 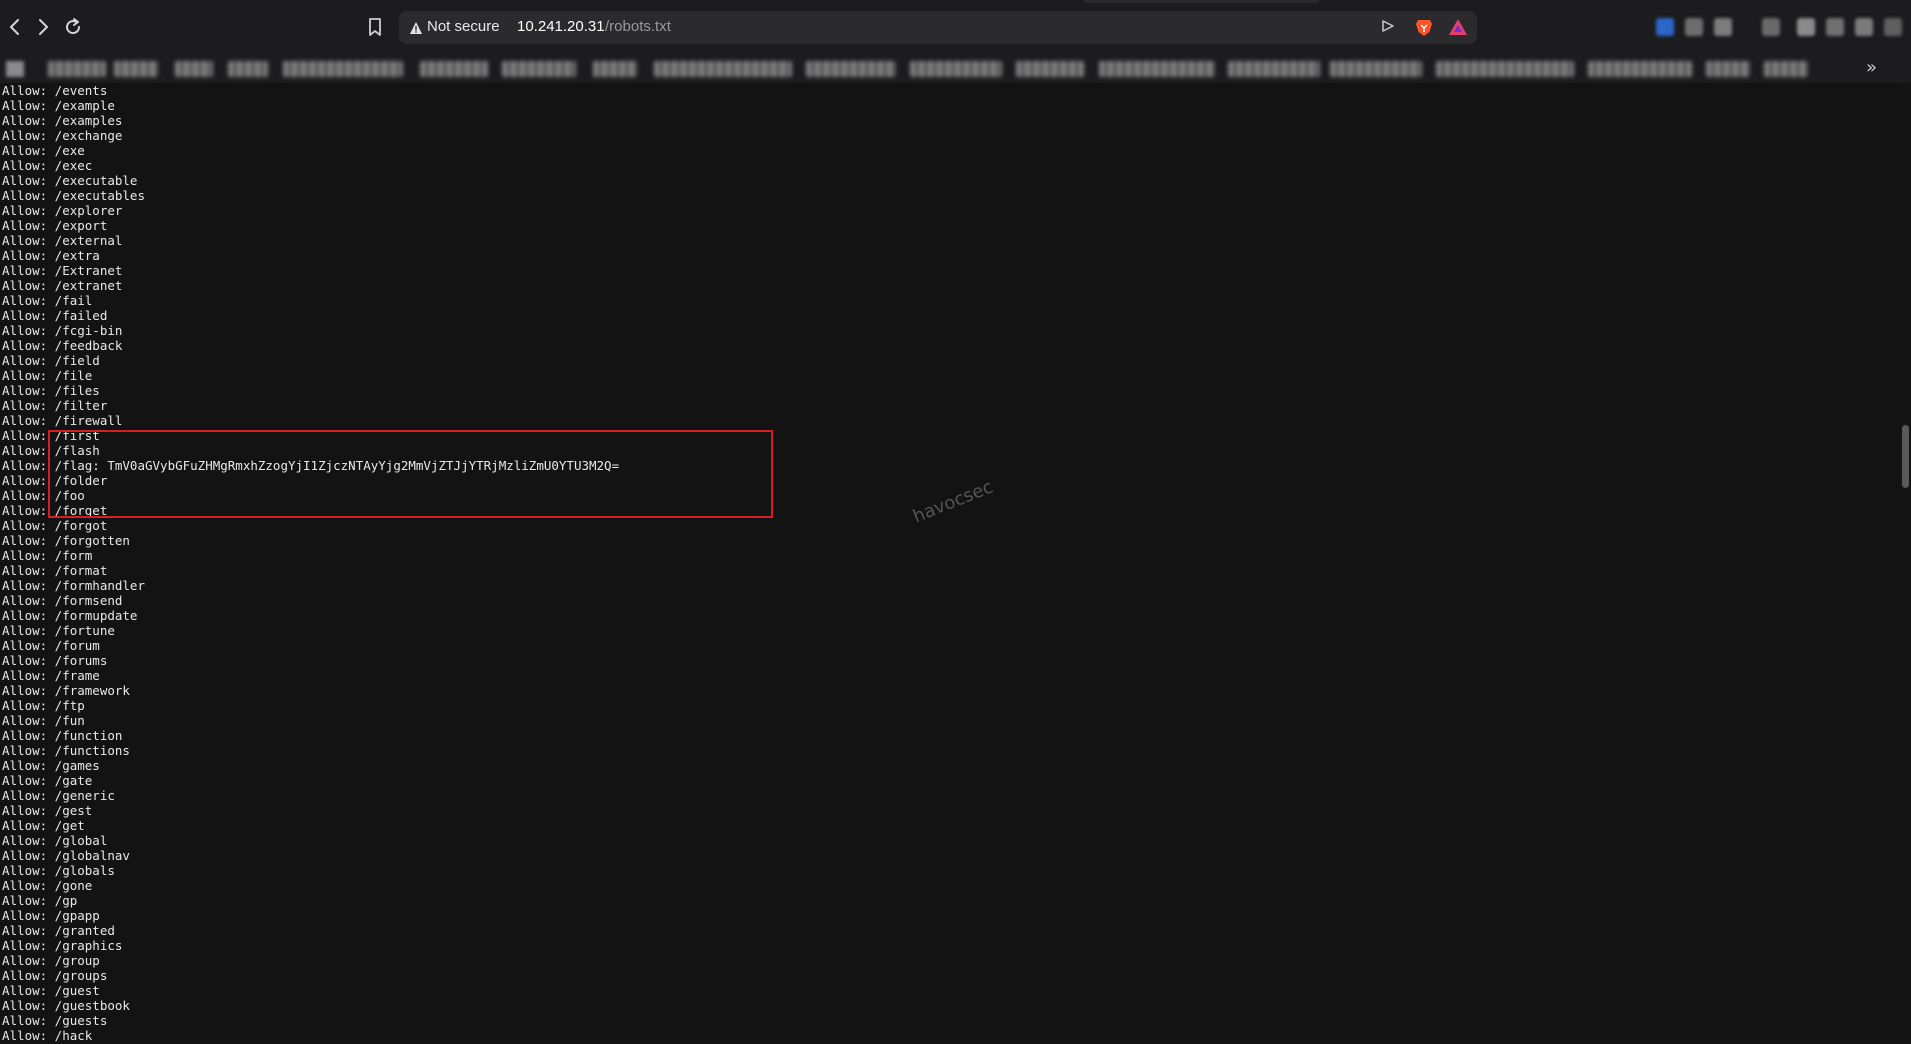 What do you see at coordinates (62, 735) in the screenshot?
I see `robots-line: Allow: /function` at bounding box center [62, 735].